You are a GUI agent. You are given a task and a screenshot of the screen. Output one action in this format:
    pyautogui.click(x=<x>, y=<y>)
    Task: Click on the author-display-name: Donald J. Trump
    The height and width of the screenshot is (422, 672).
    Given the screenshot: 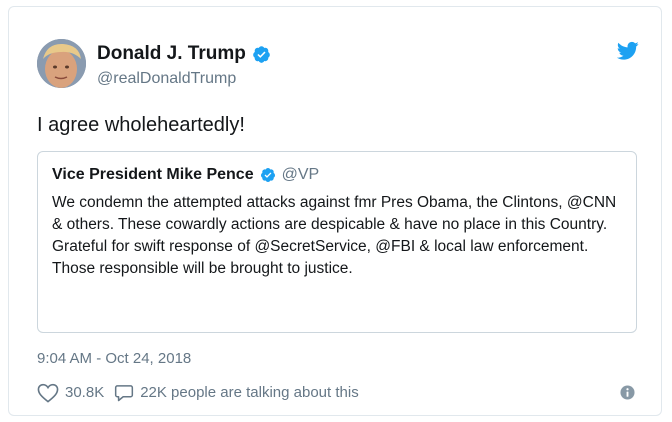 What is the action you would take?
    pyautogui.click(x=171, y=54)
    